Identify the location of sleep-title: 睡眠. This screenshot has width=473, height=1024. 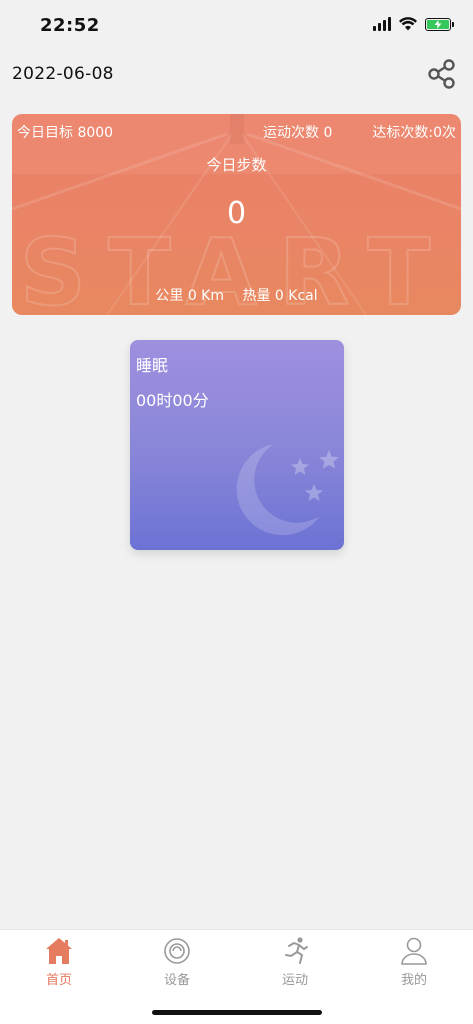
(152, 365).